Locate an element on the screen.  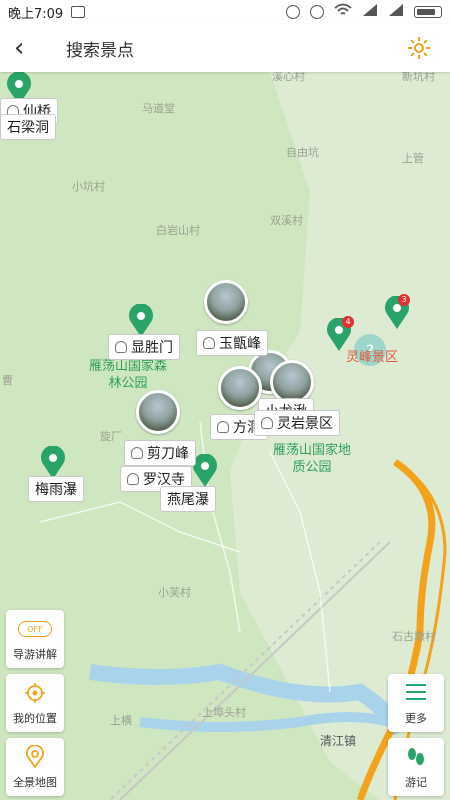
village-label: 双溪村 is located at coordinates (286, 220).